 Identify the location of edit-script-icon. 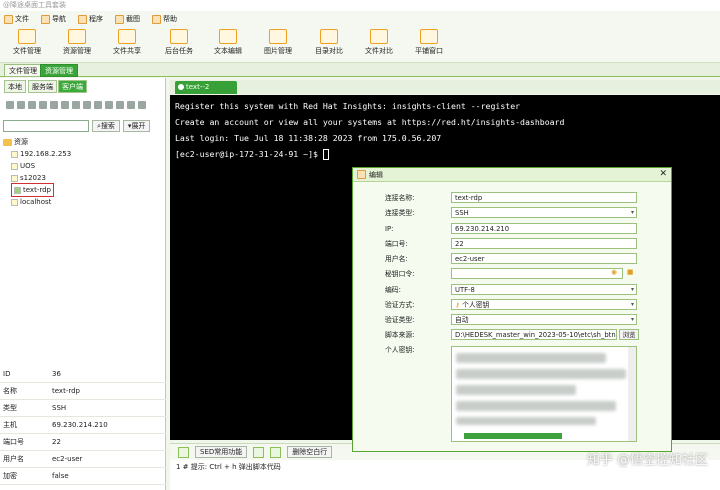
(276, 452).